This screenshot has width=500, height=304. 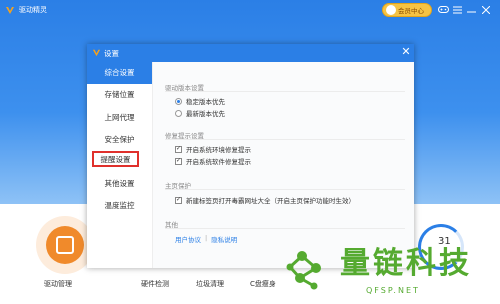 I want to click on radio-unselected-icon, so click(x=178, y=113).